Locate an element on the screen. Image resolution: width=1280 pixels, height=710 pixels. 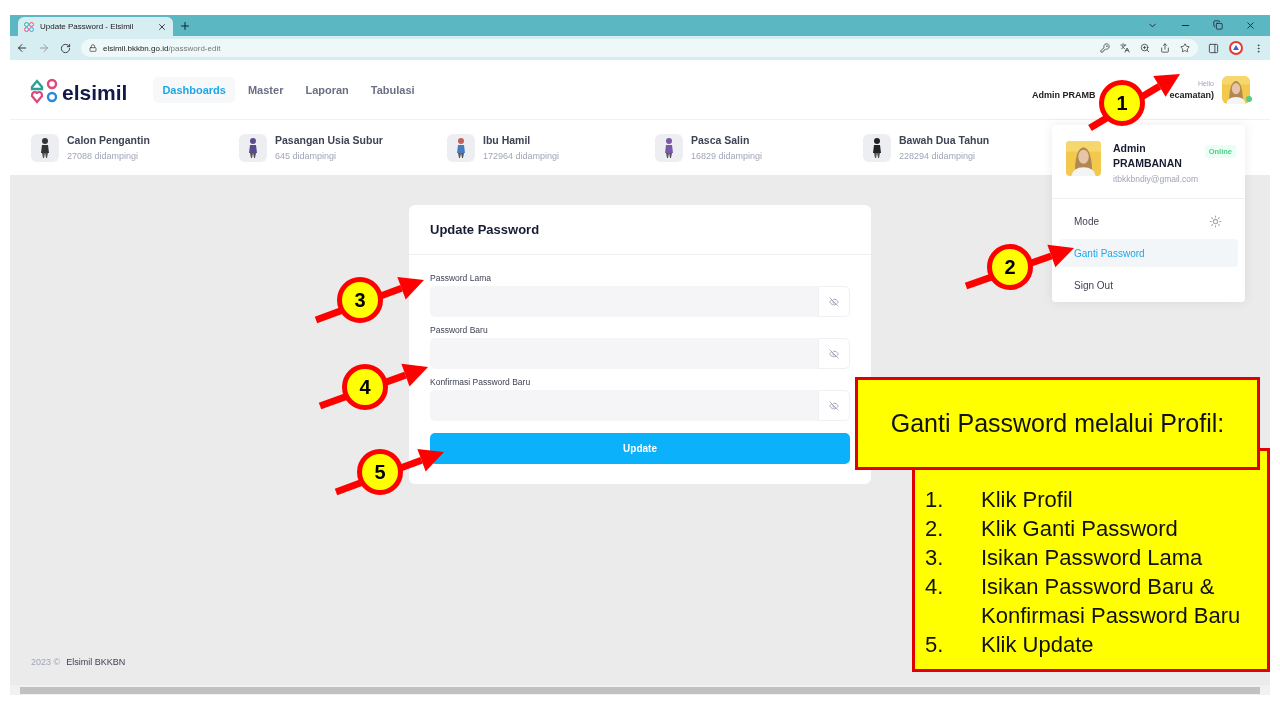
menu-user-name: Admin PRAMBANAN is located at coordinates (1148, 156).